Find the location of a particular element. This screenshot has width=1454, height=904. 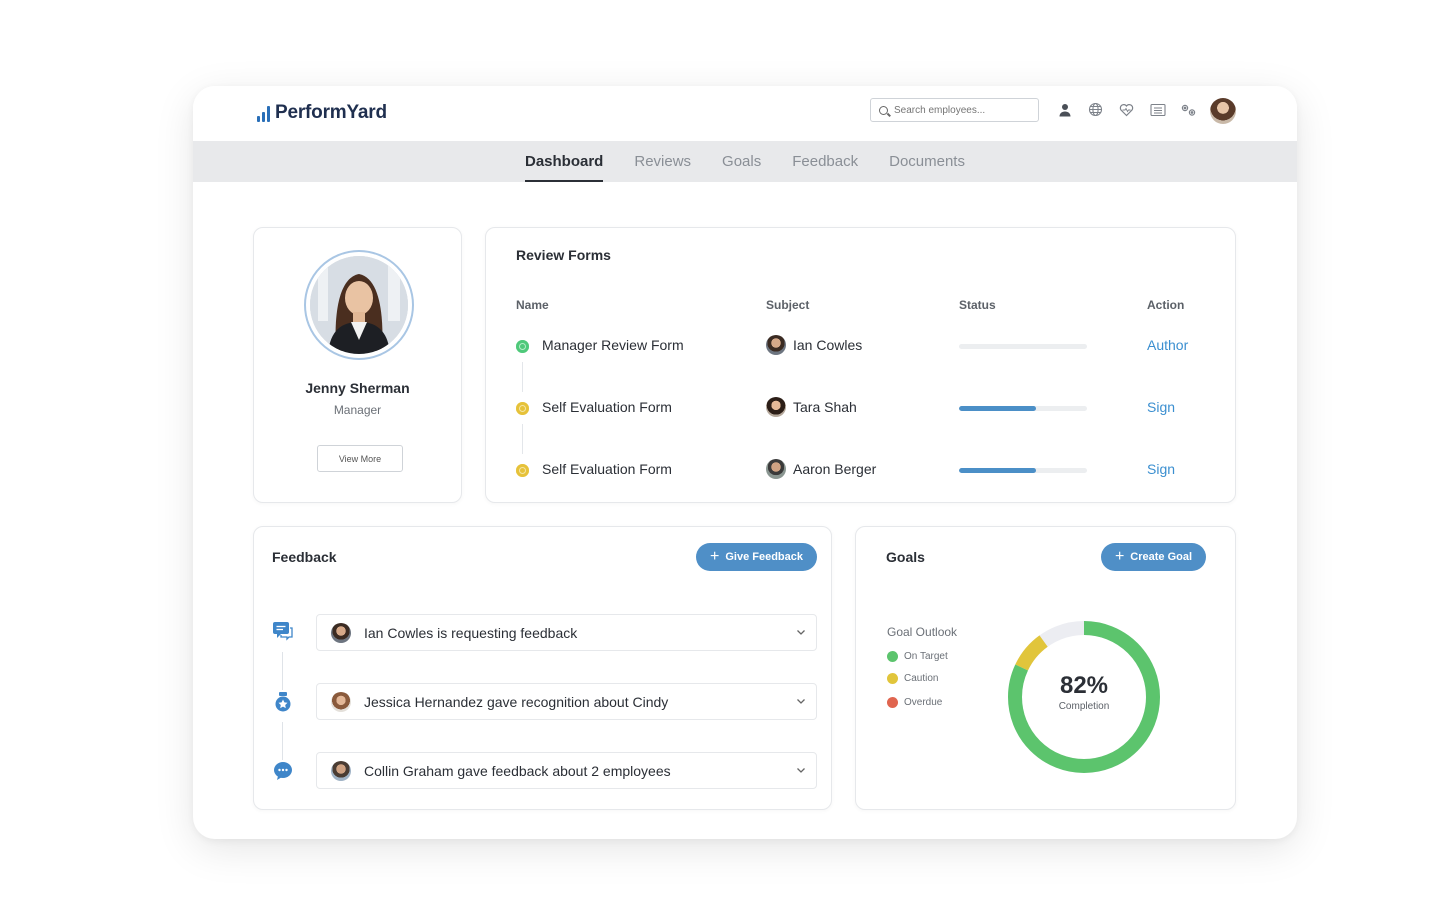

completion-value: 82% is located at coordinates (1084, 685).